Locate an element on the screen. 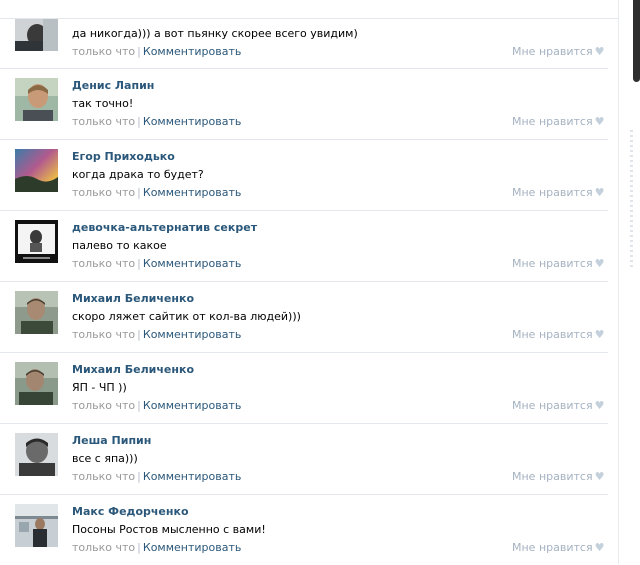  comment-text: так точно! is located at coordinates (103, 103).